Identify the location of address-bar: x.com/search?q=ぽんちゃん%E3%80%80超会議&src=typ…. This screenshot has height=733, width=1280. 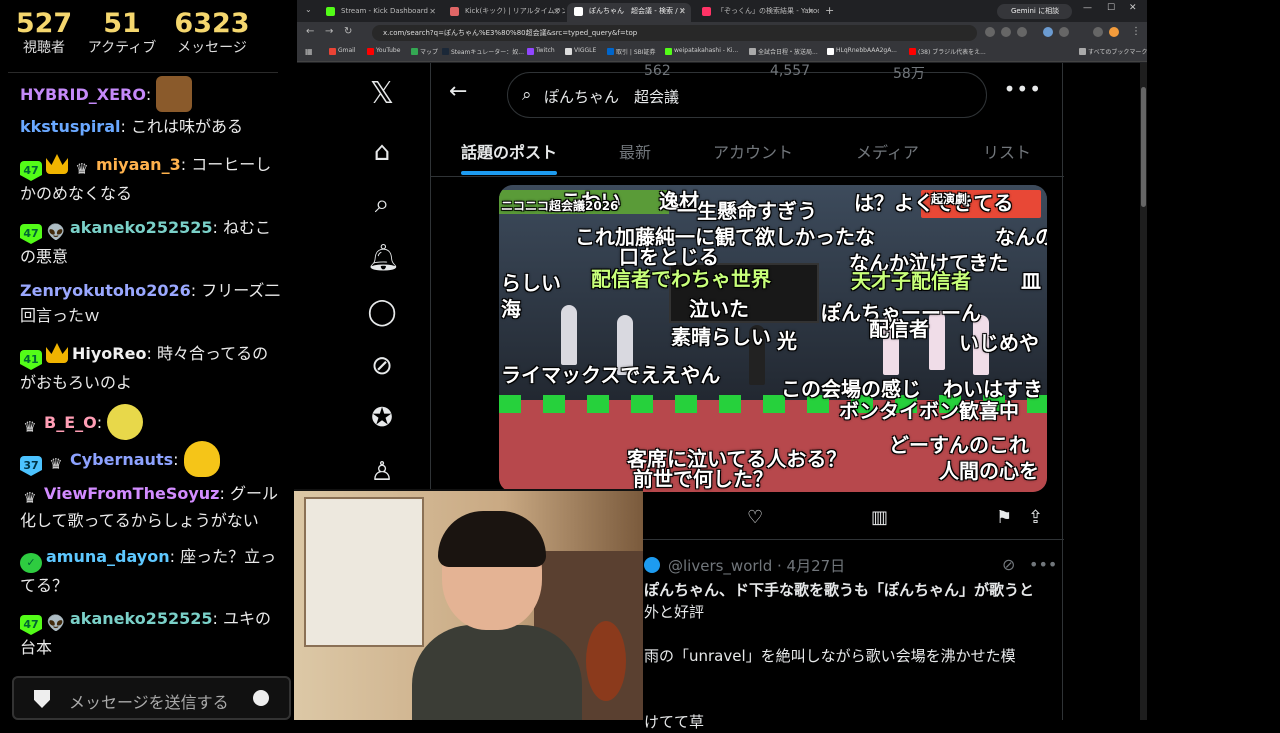
(674, 33).